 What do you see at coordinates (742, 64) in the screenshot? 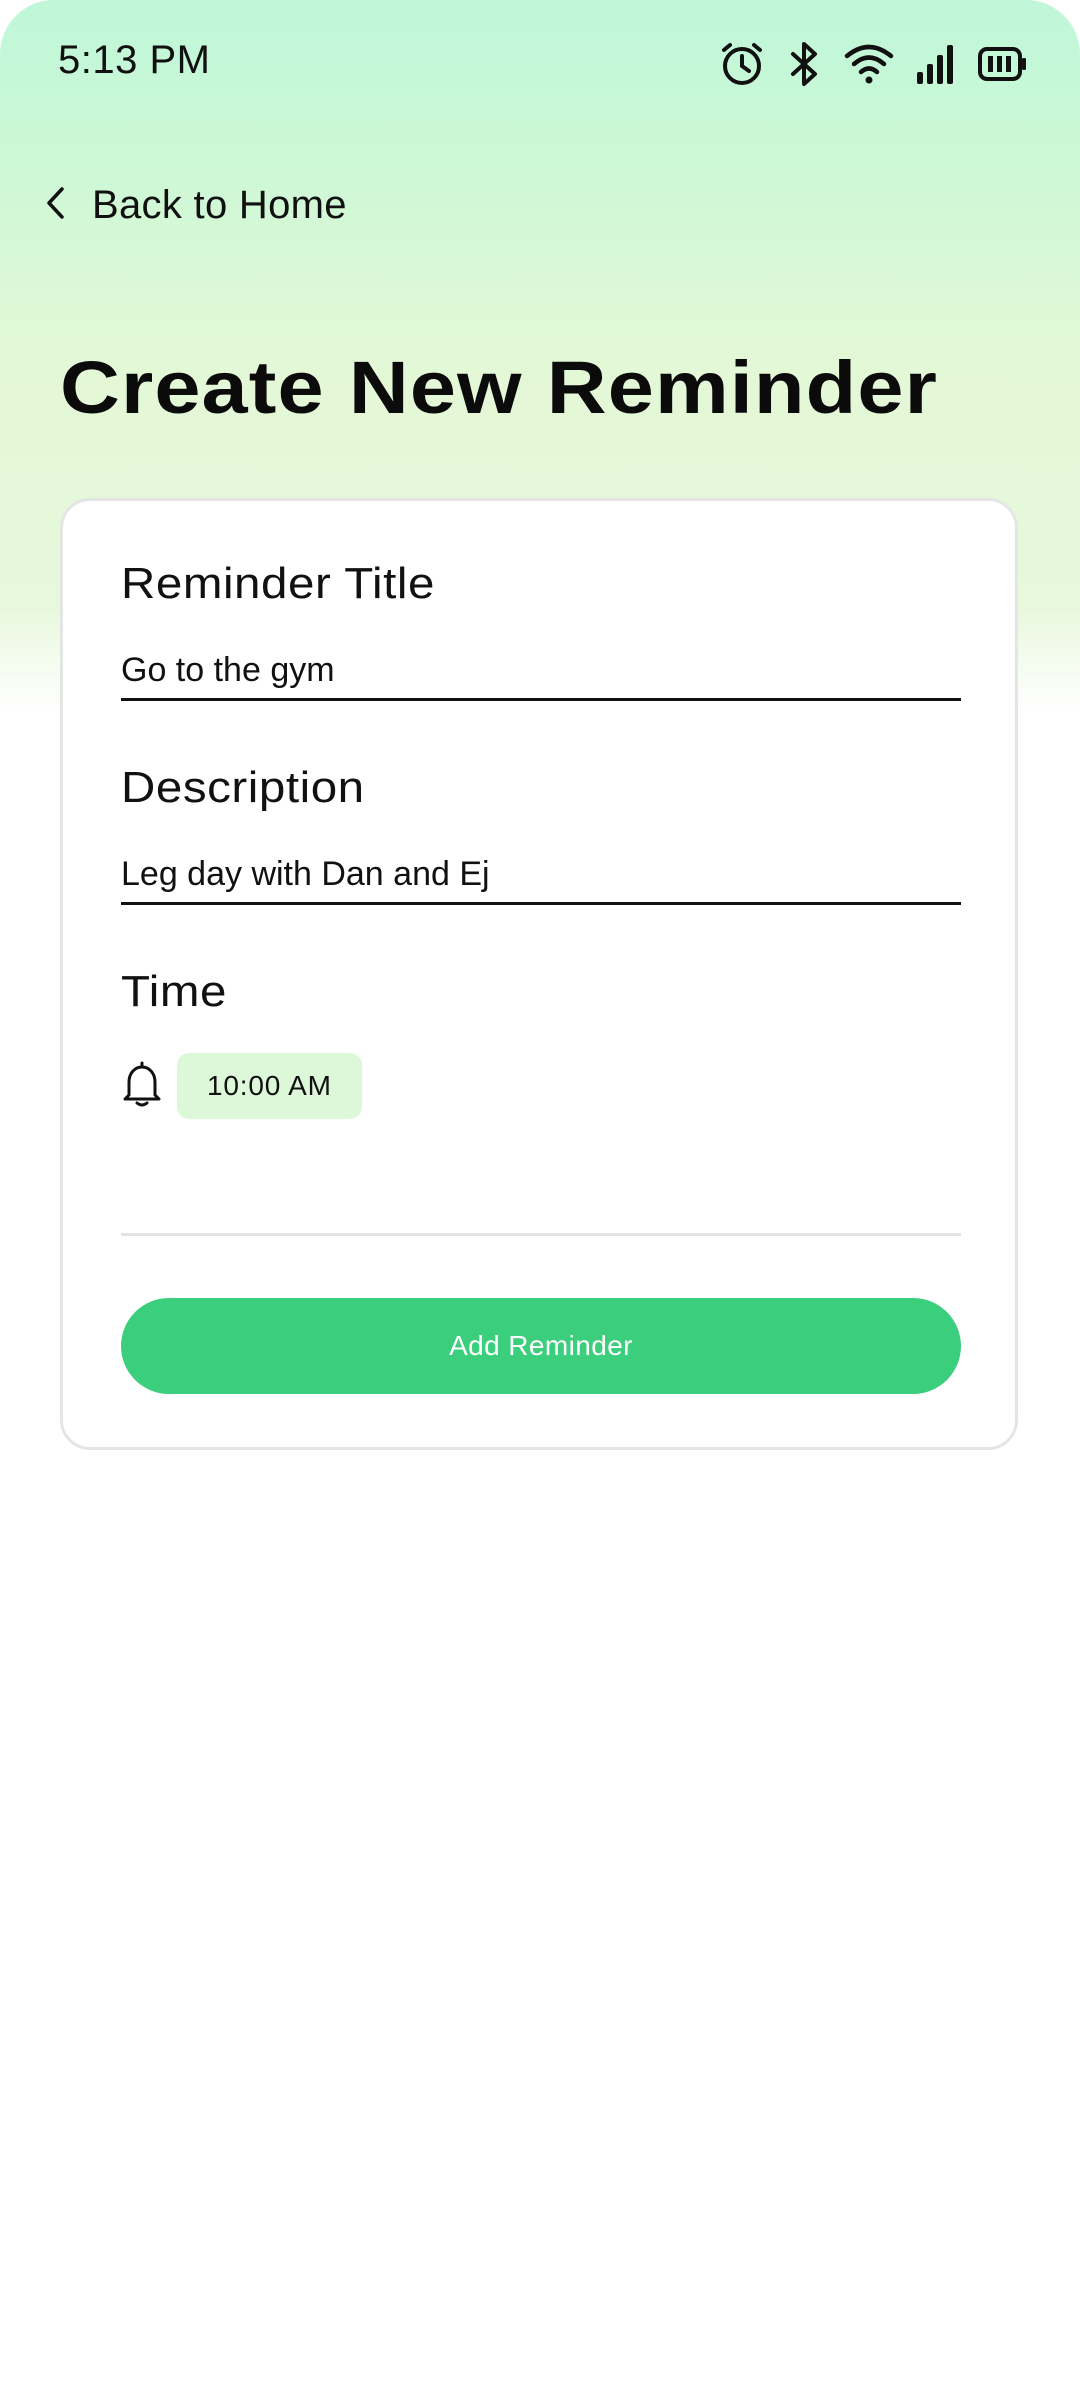
I see `alarm-icon` at bounding box center [742, 64].